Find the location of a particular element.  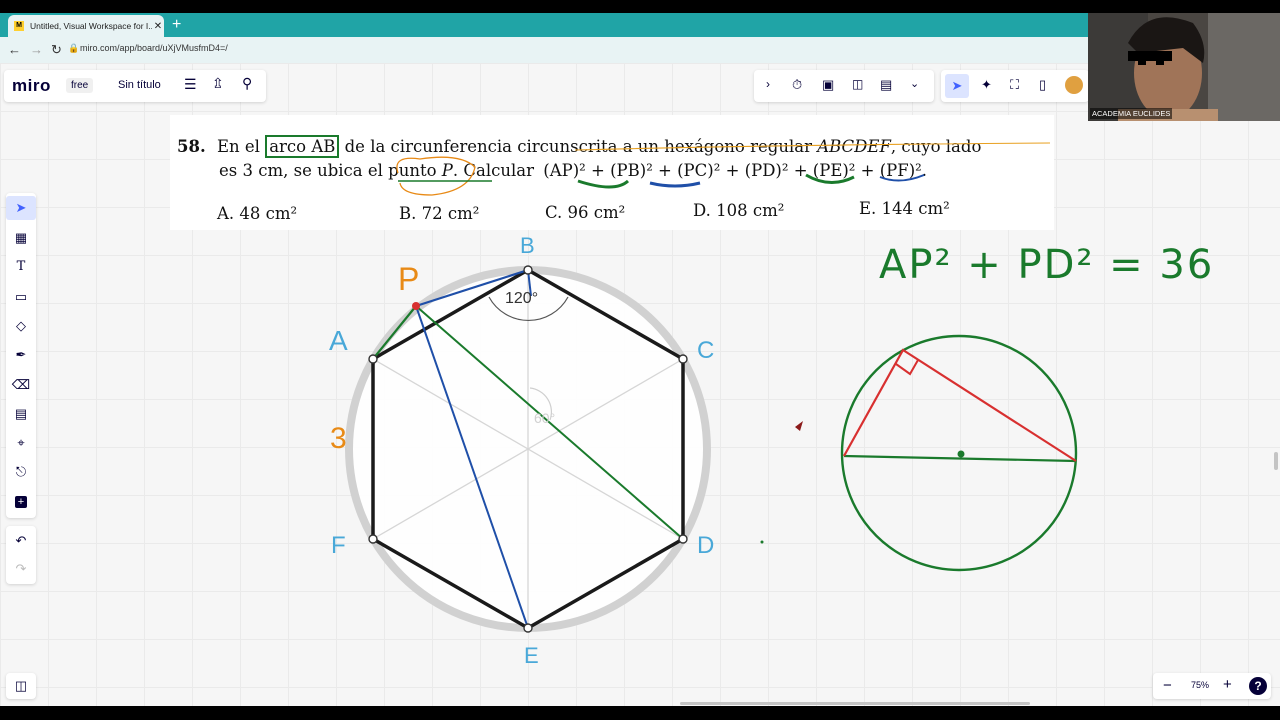

screen-bottom-border is located at coordinates (640, 713).